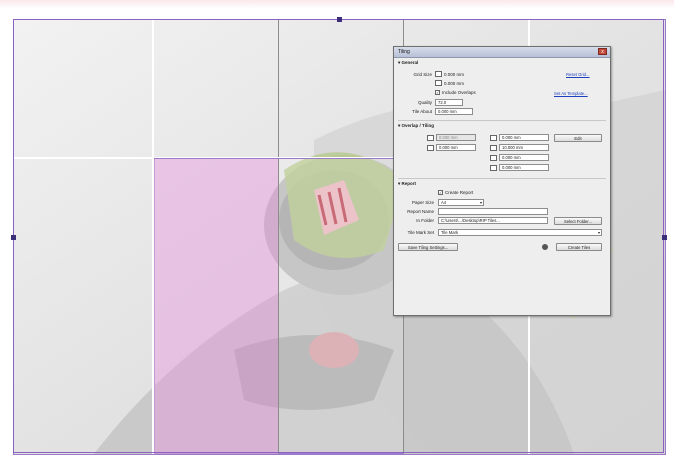  I want to click on tile-mark-label: Tile Mark Set, so click(420, 232).